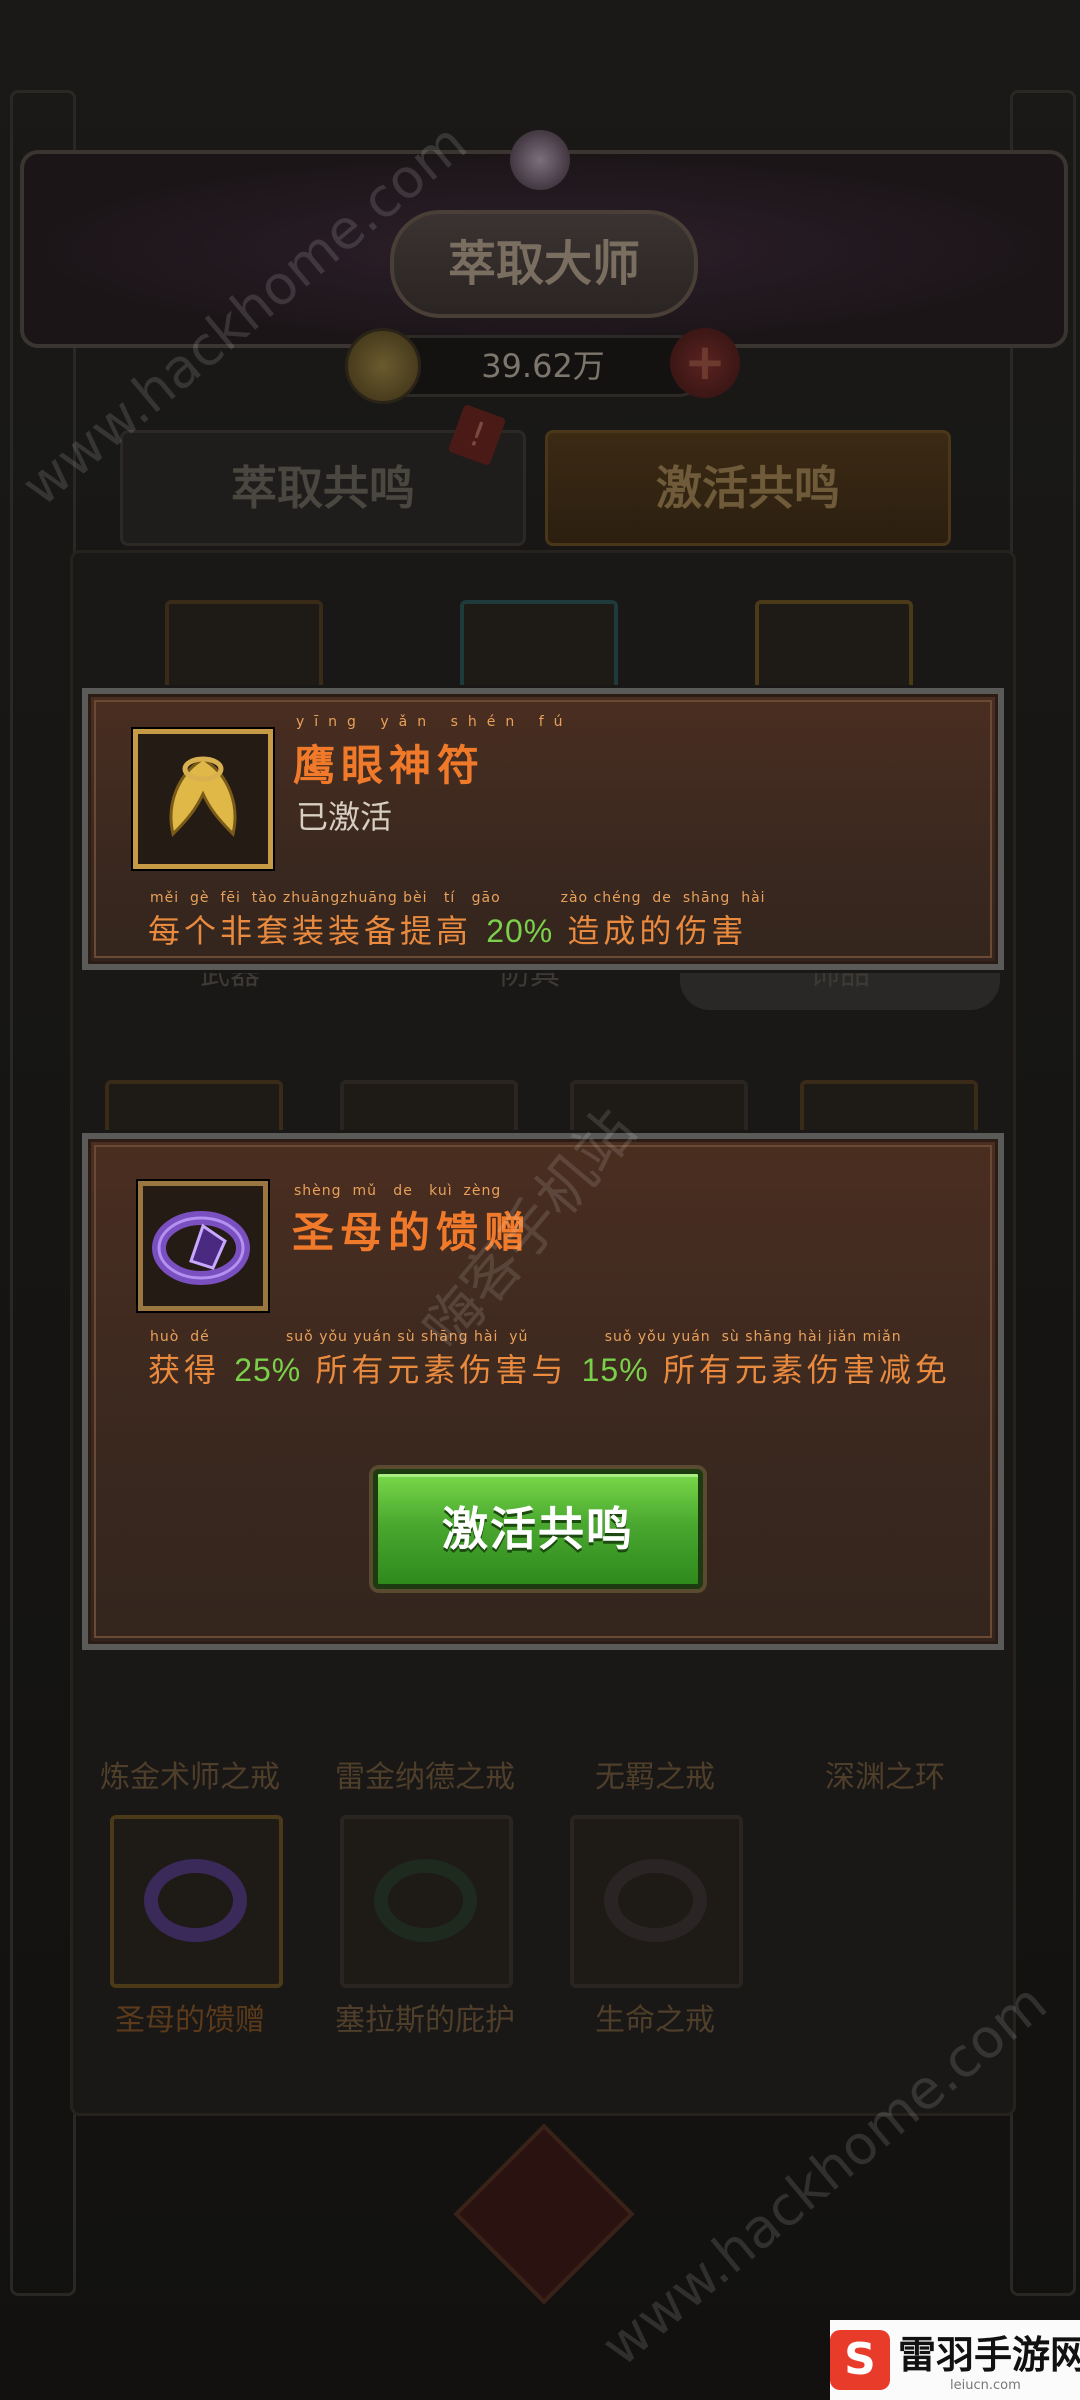 The image size is (1080, 2400). I want to click on bonus-percent: 25%, so click(268, 1370).